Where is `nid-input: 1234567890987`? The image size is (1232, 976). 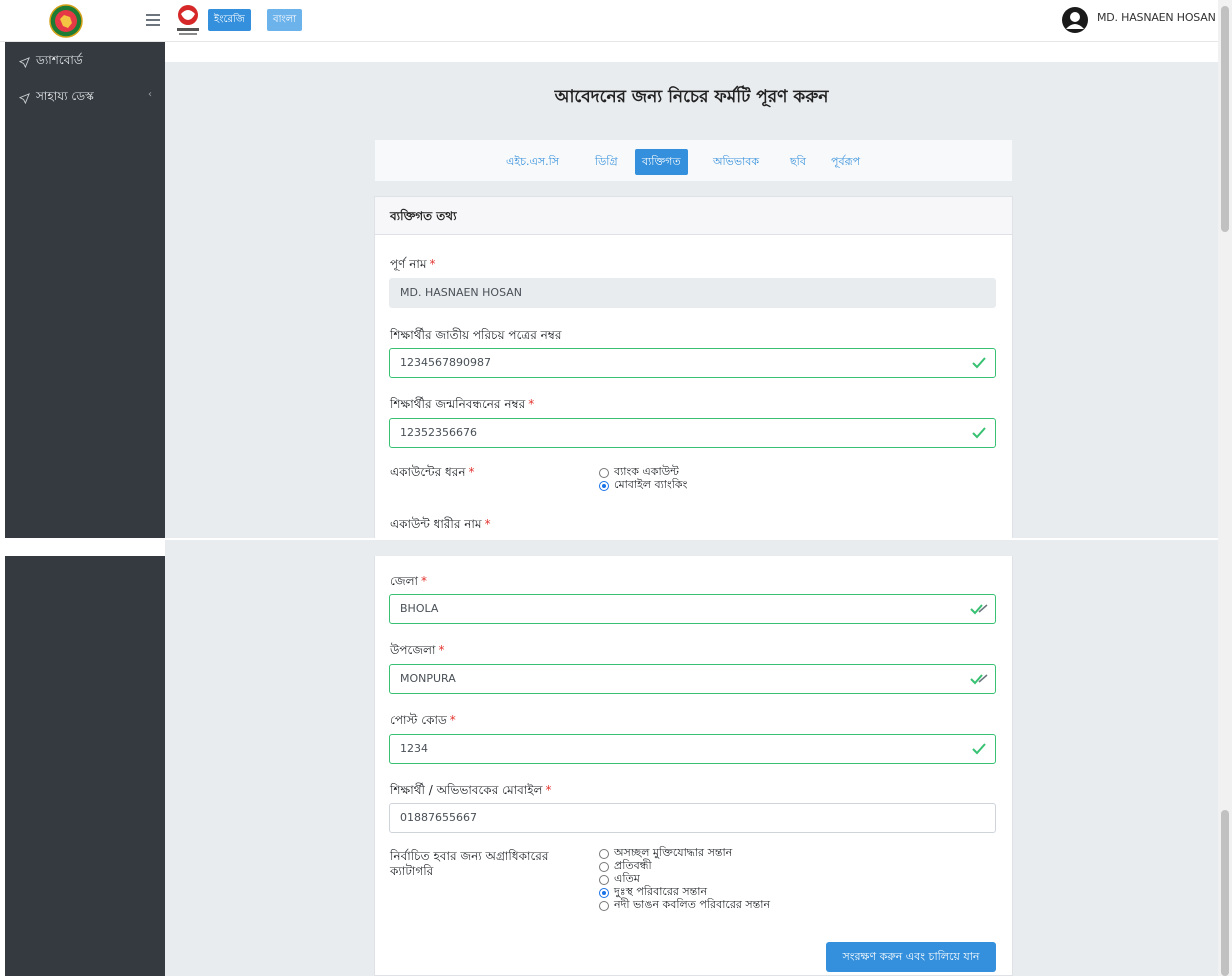
nid-input: 1234567890987 is located at coordinates (692, 363).